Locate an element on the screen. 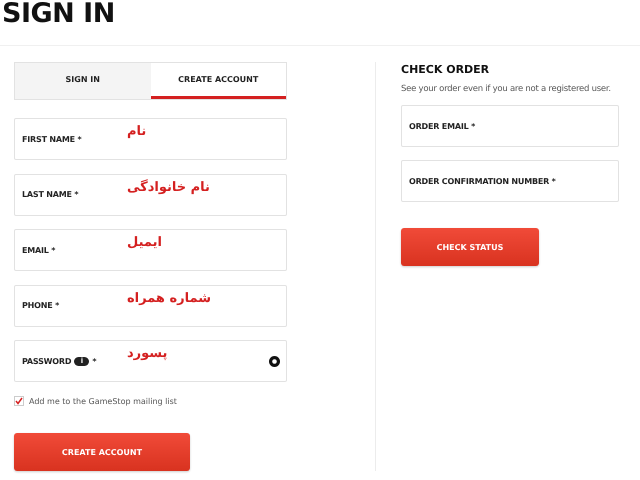 Image resolution: width=640 pixels, height=480 pixels. input-field: ORDER CONFIRMATION NUMBER * is located at coordinates (510, 181).